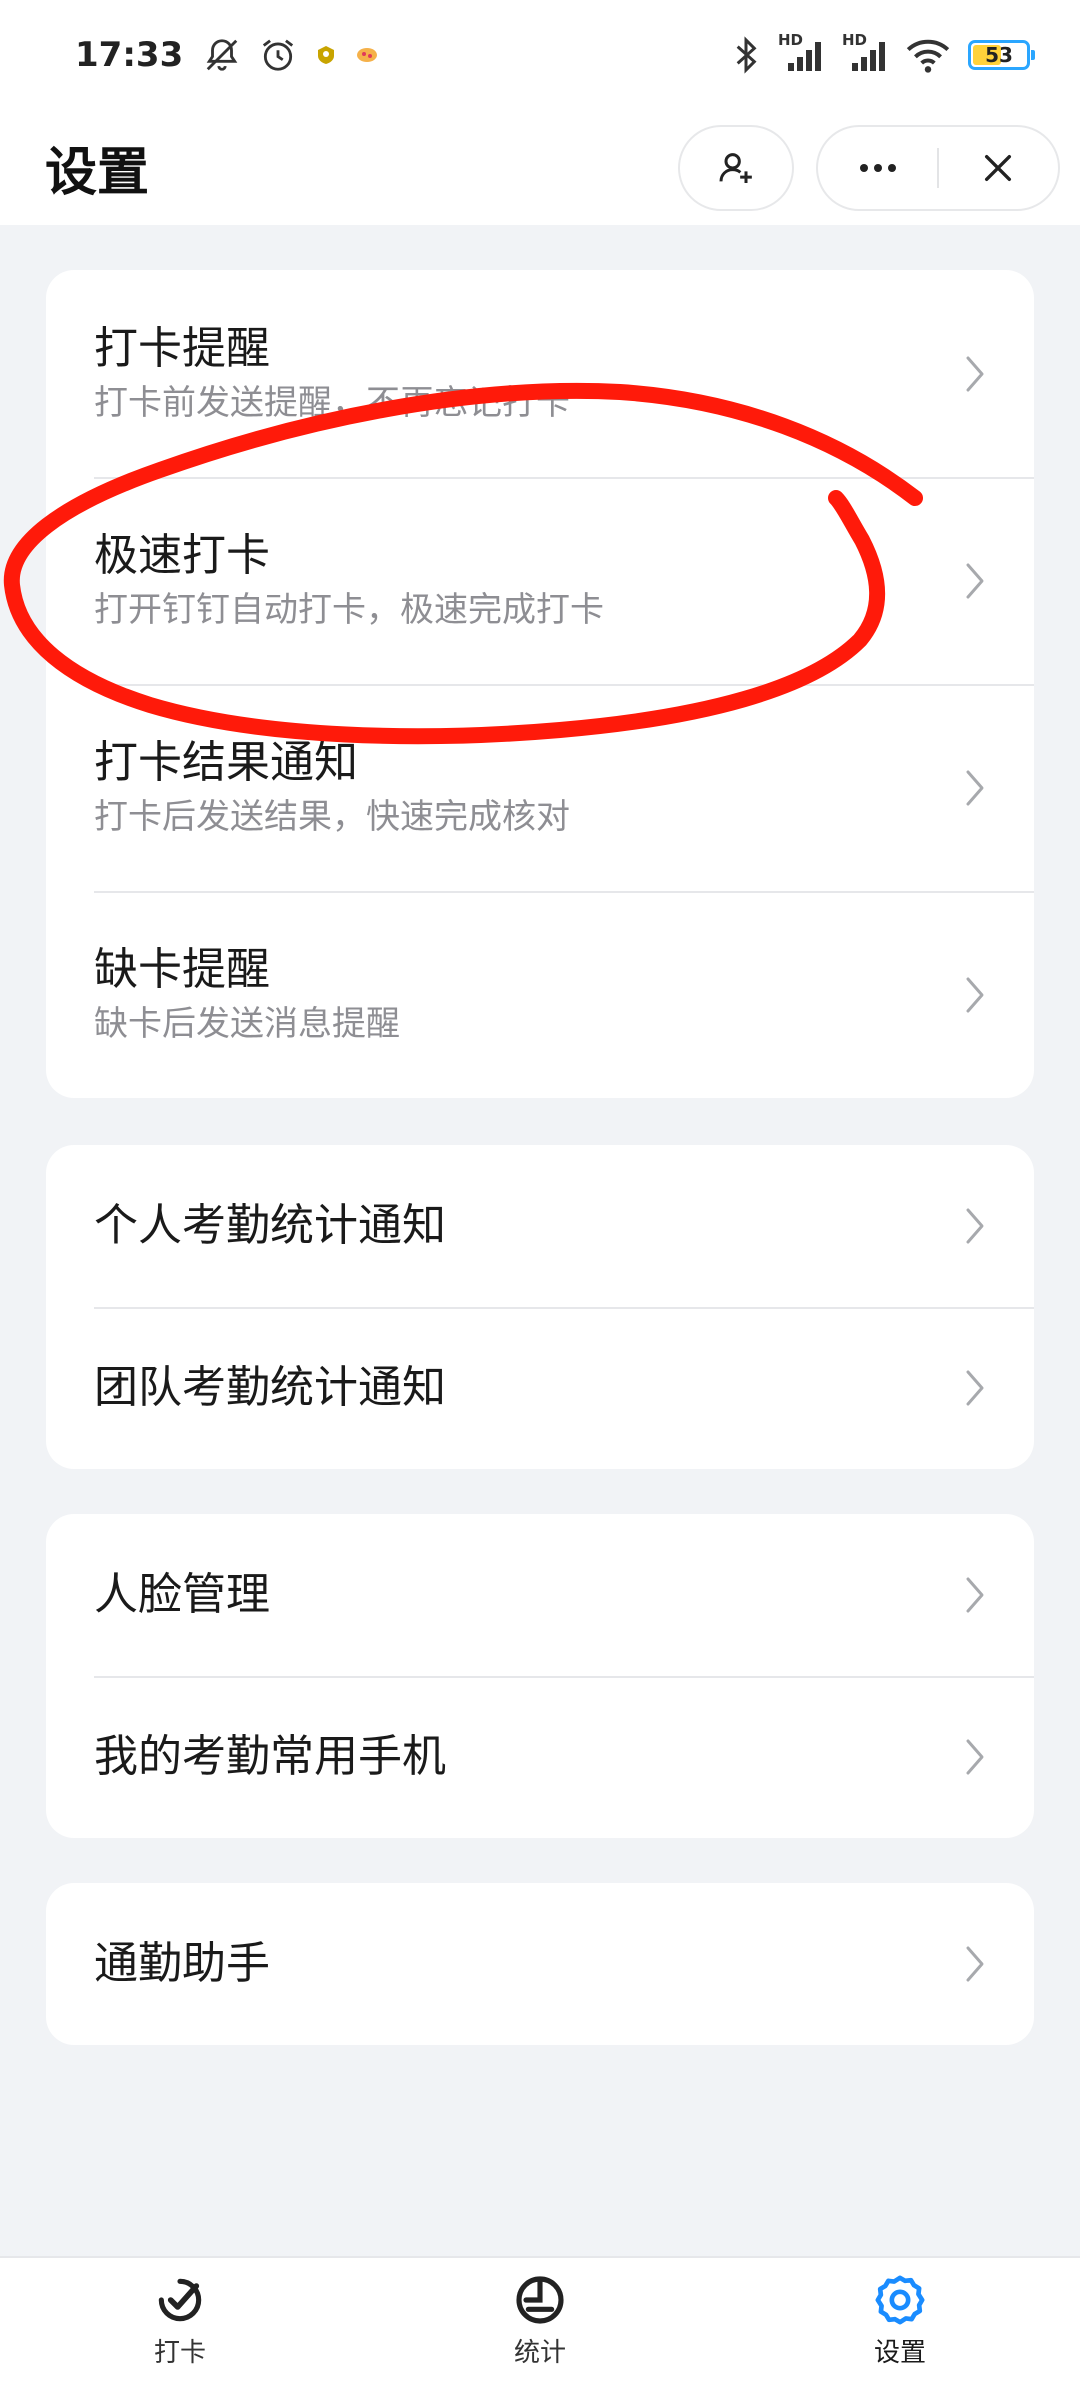 The height and width of the screenshot is (2382, 1080). What do you see at coordinates (182, 969) in the screenshot?
I see `item-title: 缺卡提醒` at bounding box center [182, 969].